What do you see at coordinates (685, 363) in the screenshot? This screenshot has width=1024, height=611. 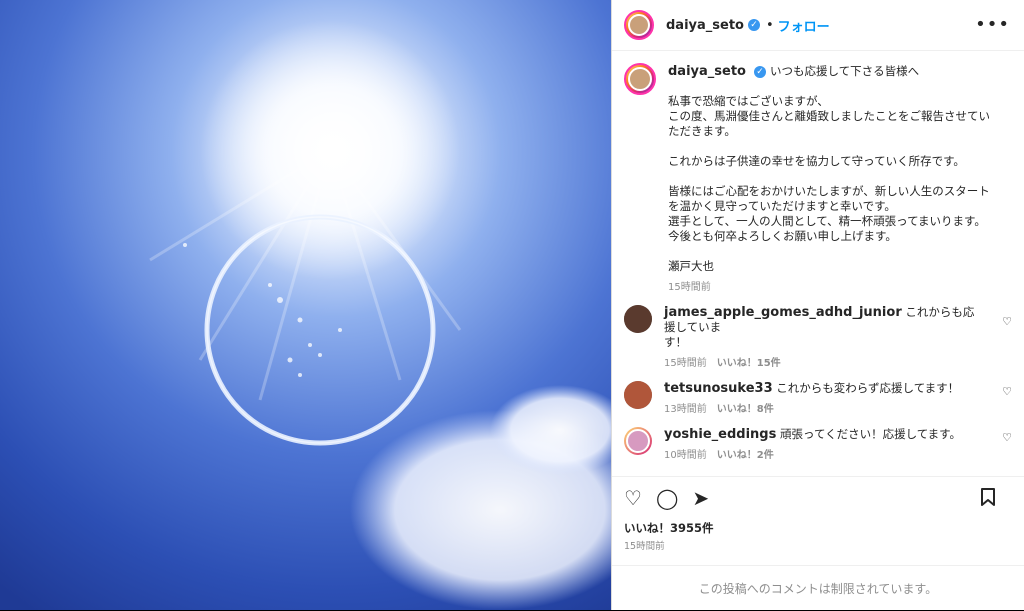 I see `comment-time: 15時間前` at bounding box center [685, 363].